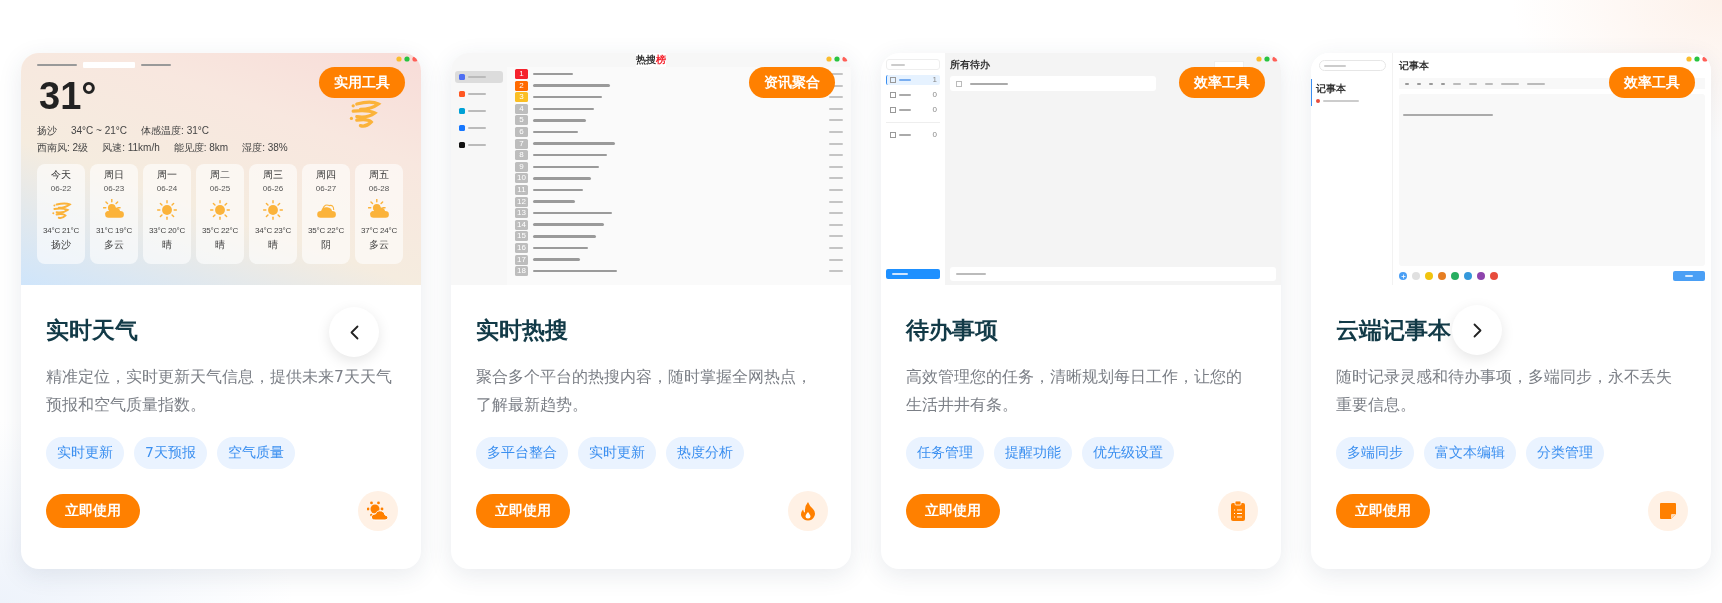  Describe the element at coordinates (61, 175) in the screenshot. I see `forecast-day: 今天` at that location.